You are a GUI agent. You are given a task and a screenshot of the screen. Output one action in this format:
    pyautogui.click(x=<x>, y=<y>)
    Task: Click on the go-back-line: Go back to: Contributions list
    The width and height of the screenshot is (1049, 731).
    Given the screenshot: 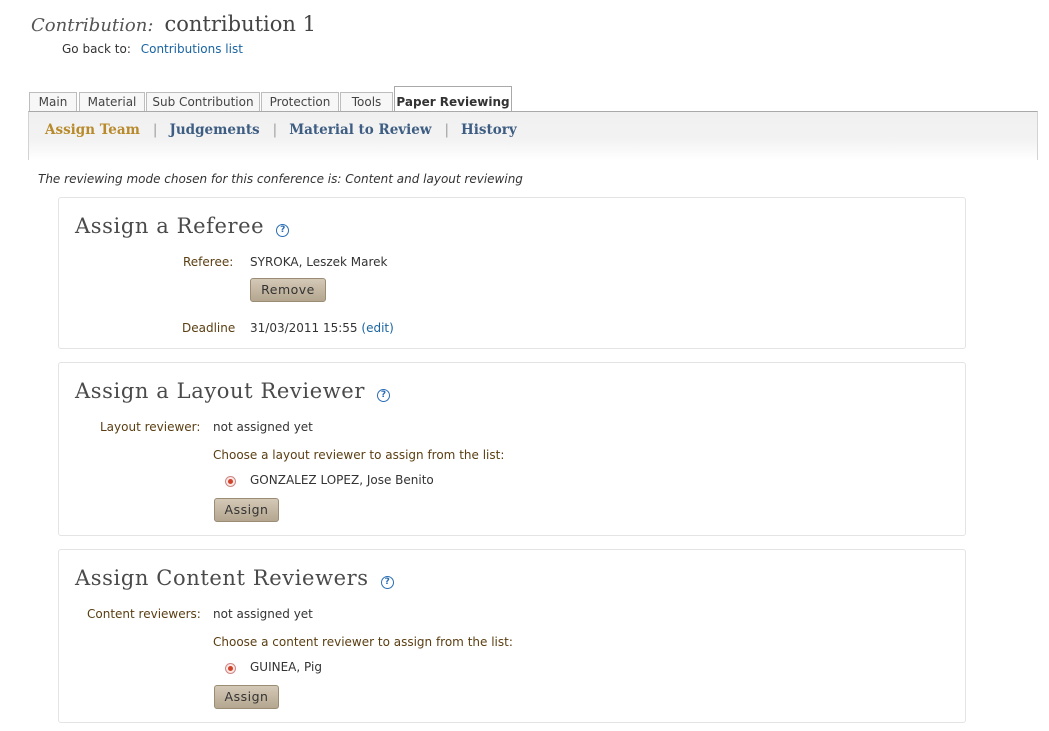 What is the action you would take?
    pyautogui.click(x=152, y=49)
    